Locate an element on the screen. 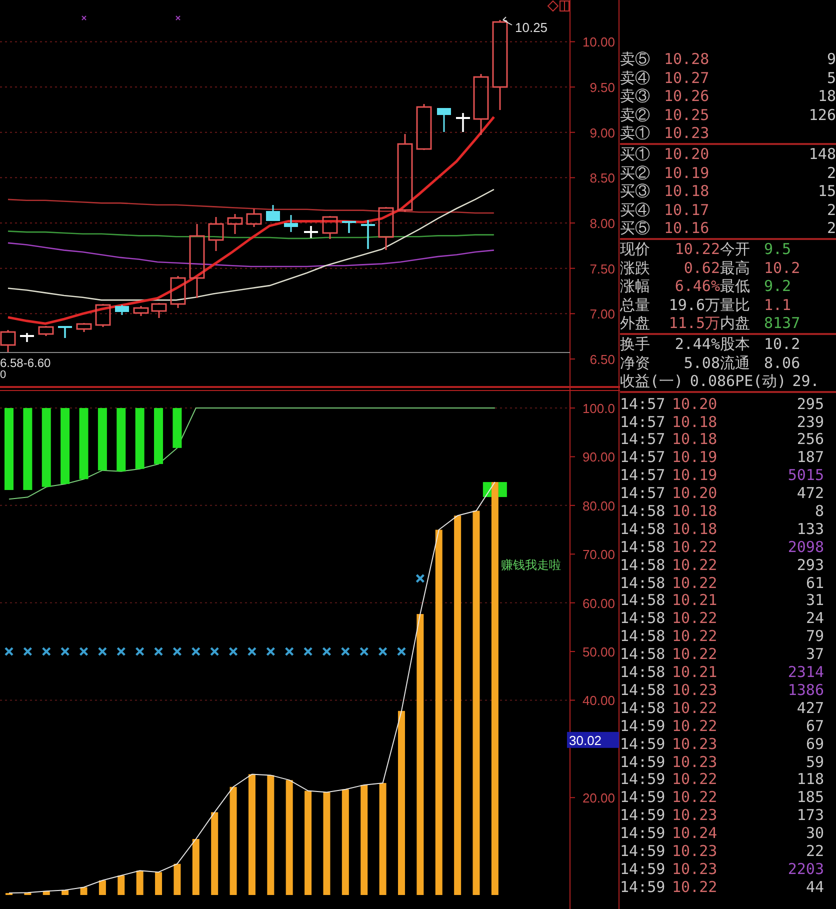 Image resolution: width=836 pixels, height=909 pixels. quote-label: 现价 is located at coordinates (635, 249).